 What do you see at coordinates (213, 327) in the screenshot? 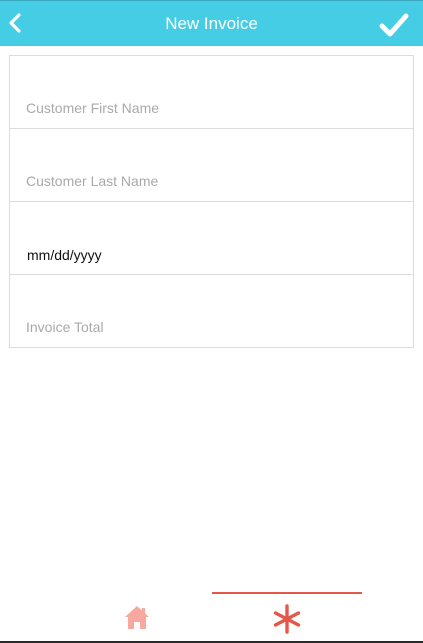
I see `invoice-total-input` at bounding box center [213, 327].